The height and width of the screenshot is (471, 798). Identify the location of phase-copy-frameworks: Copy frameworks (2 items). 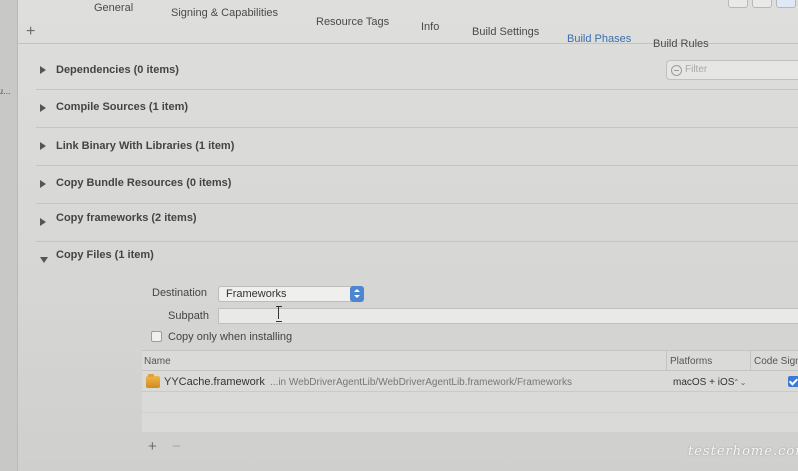
(417, 223).